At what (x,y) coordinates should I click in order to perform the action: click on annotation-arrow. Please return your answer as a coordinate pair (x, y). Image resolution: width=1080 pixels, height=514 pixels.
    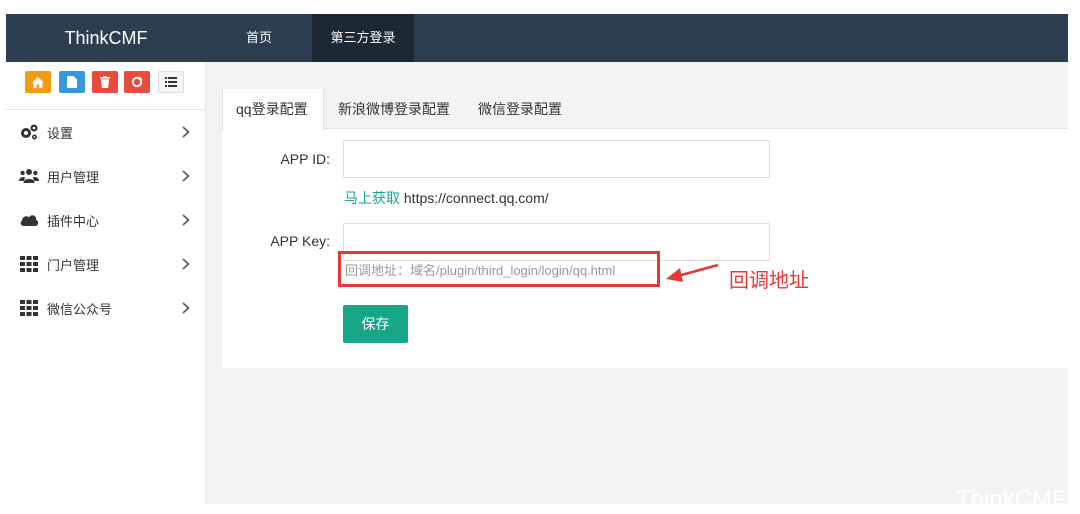
    Looking at the image, I should click on (692, 272).